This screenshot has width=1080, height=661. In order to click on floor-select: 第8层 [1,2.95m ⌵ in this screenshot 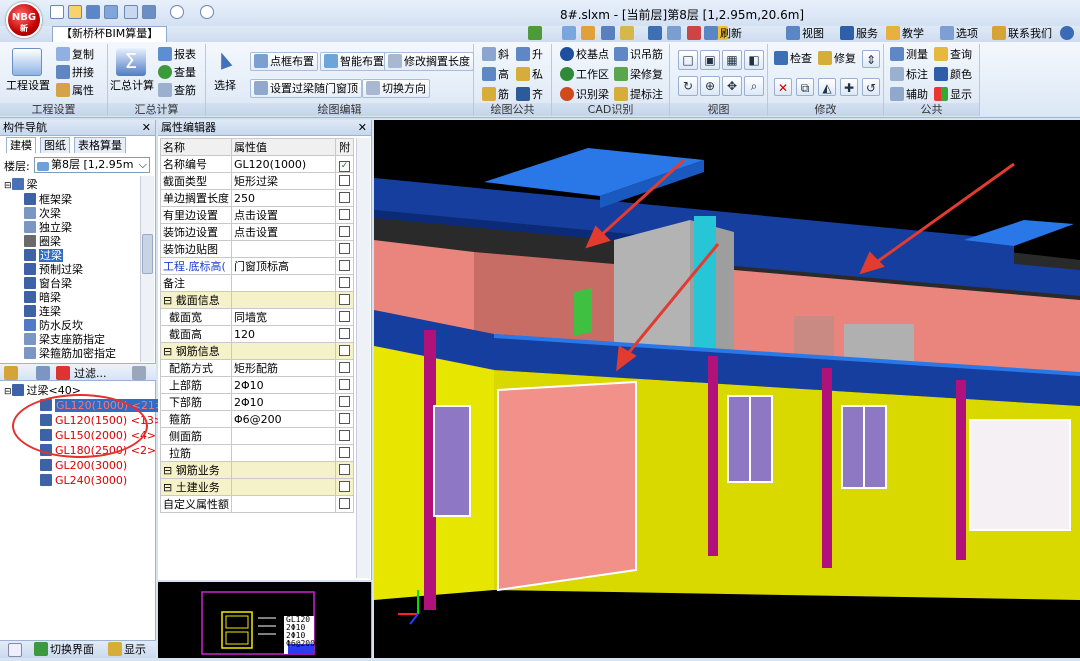, I will do `click(92, 165)`.